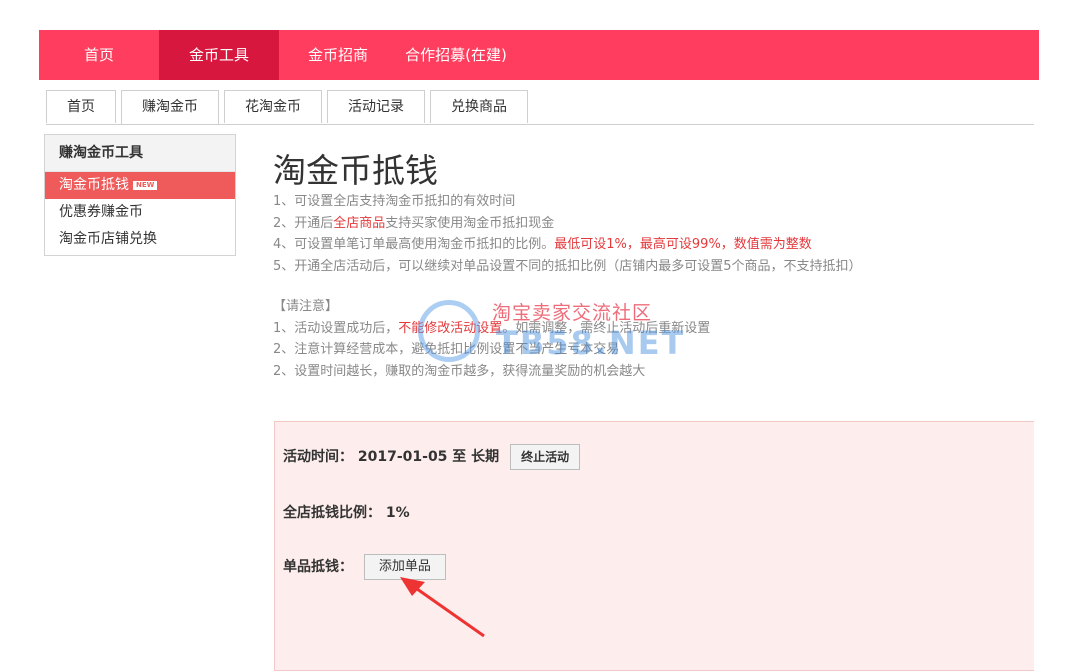  I want to click on topnav-coin-tools: 金币工具, so click(219, 55).